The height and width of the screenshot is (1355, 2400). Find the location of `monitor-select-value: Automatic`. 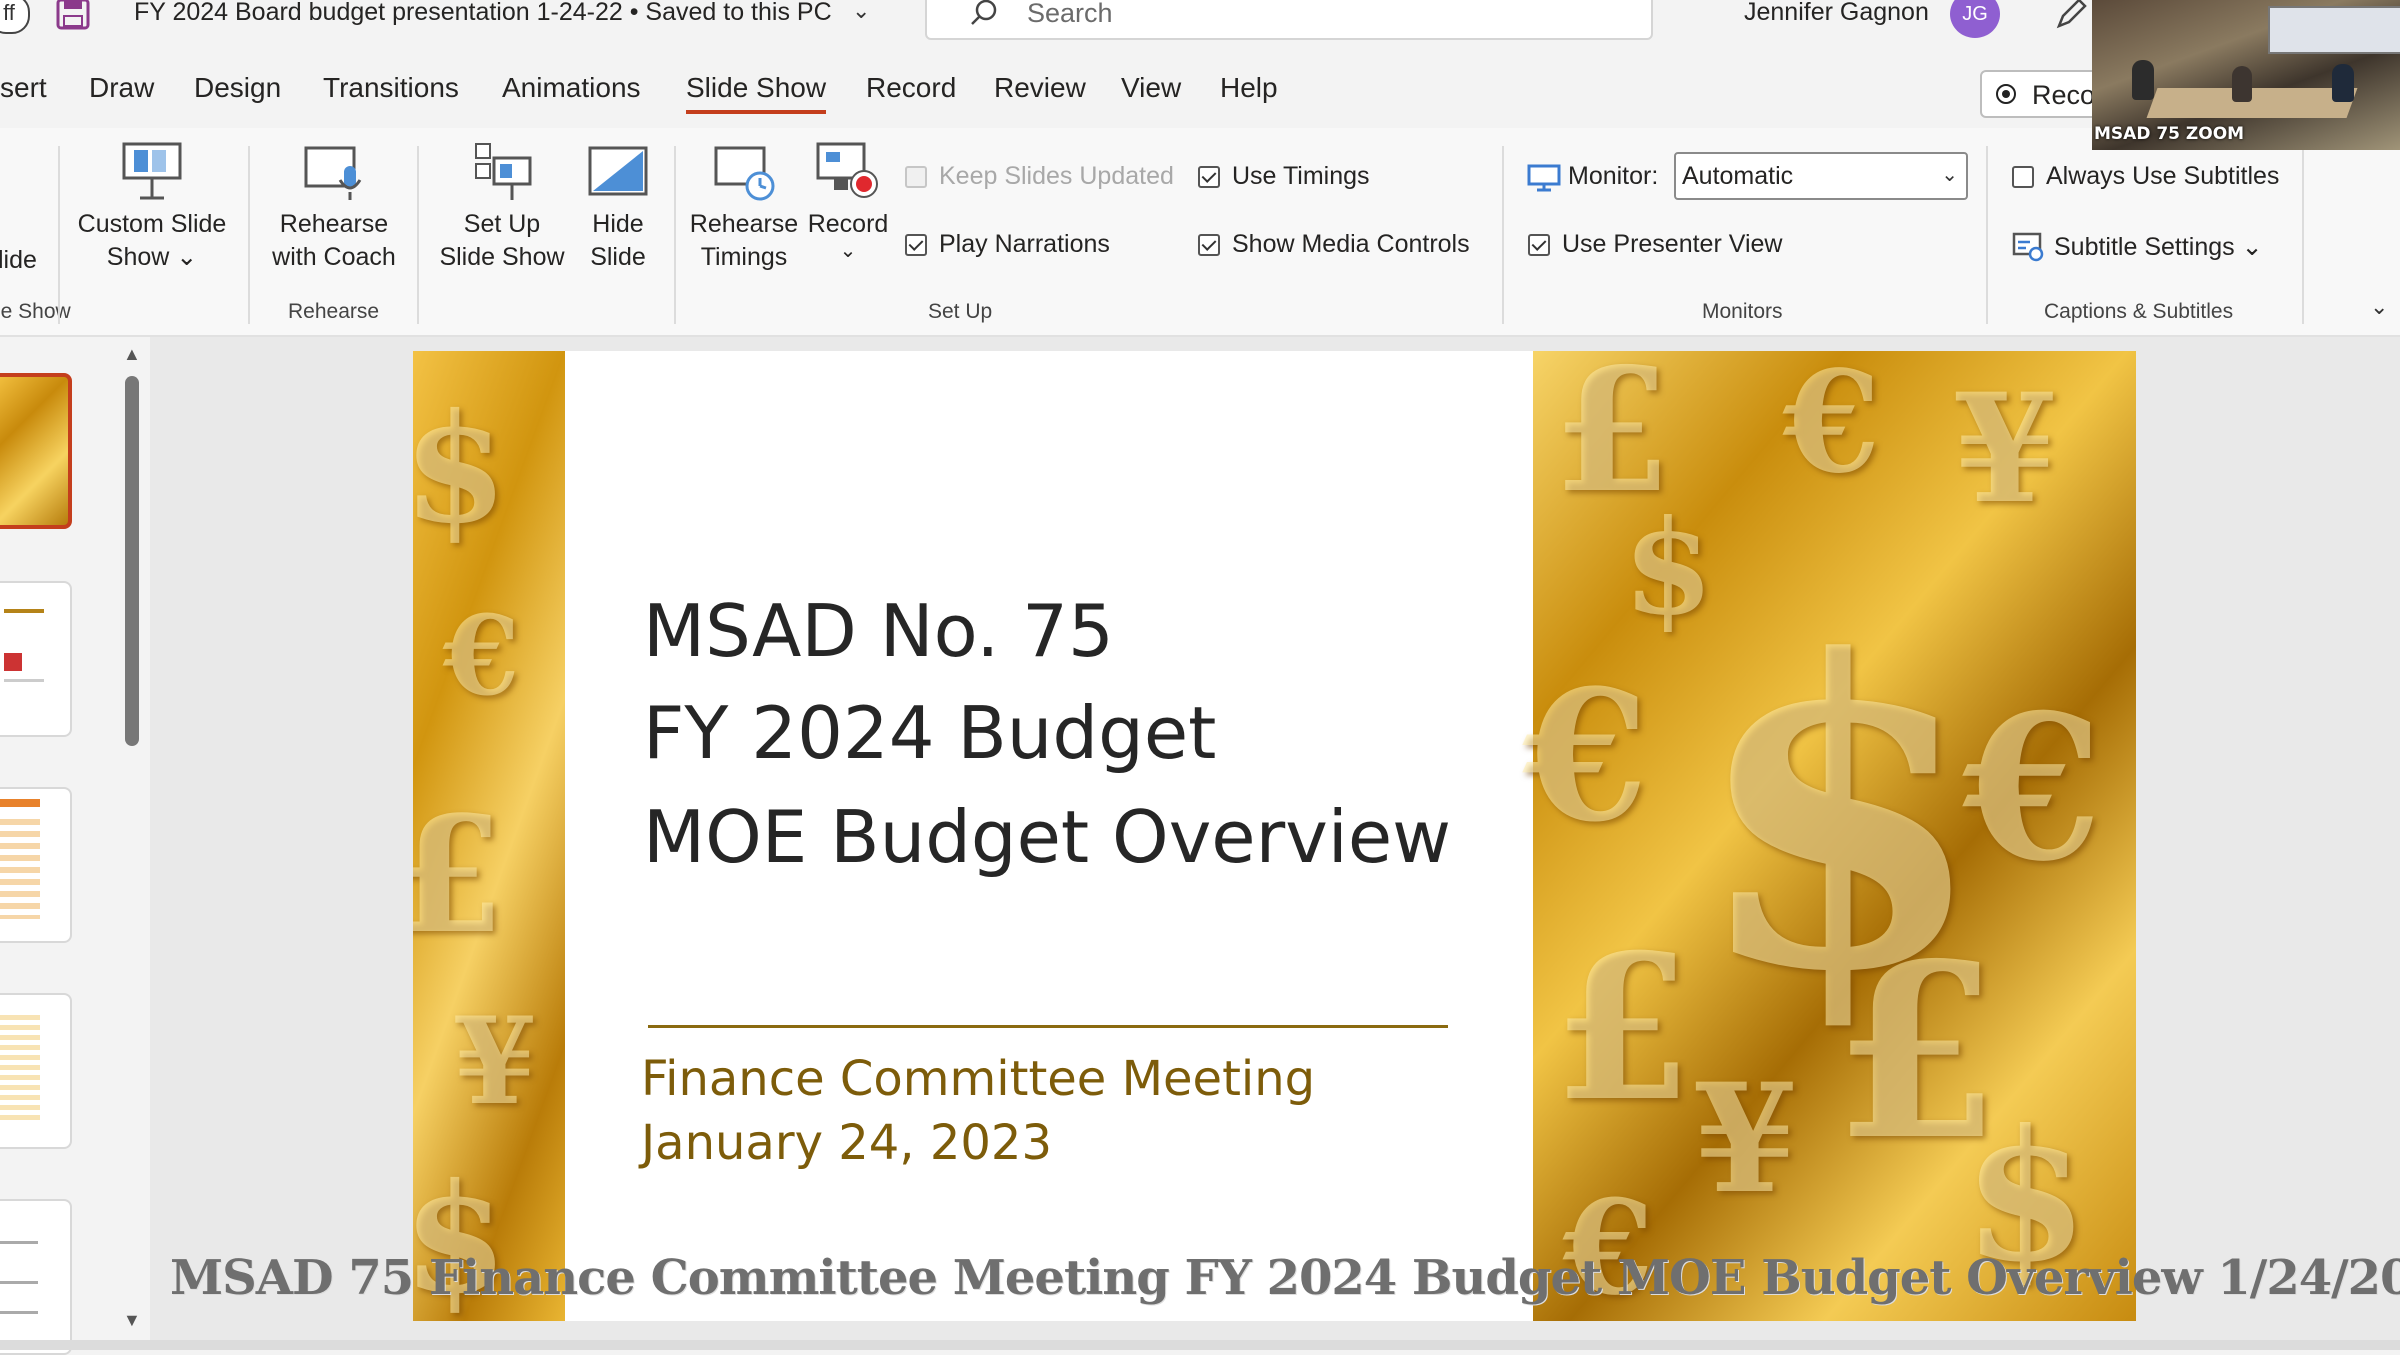

monitor-select-value: Automatic is located at coordinates (1738, 176).